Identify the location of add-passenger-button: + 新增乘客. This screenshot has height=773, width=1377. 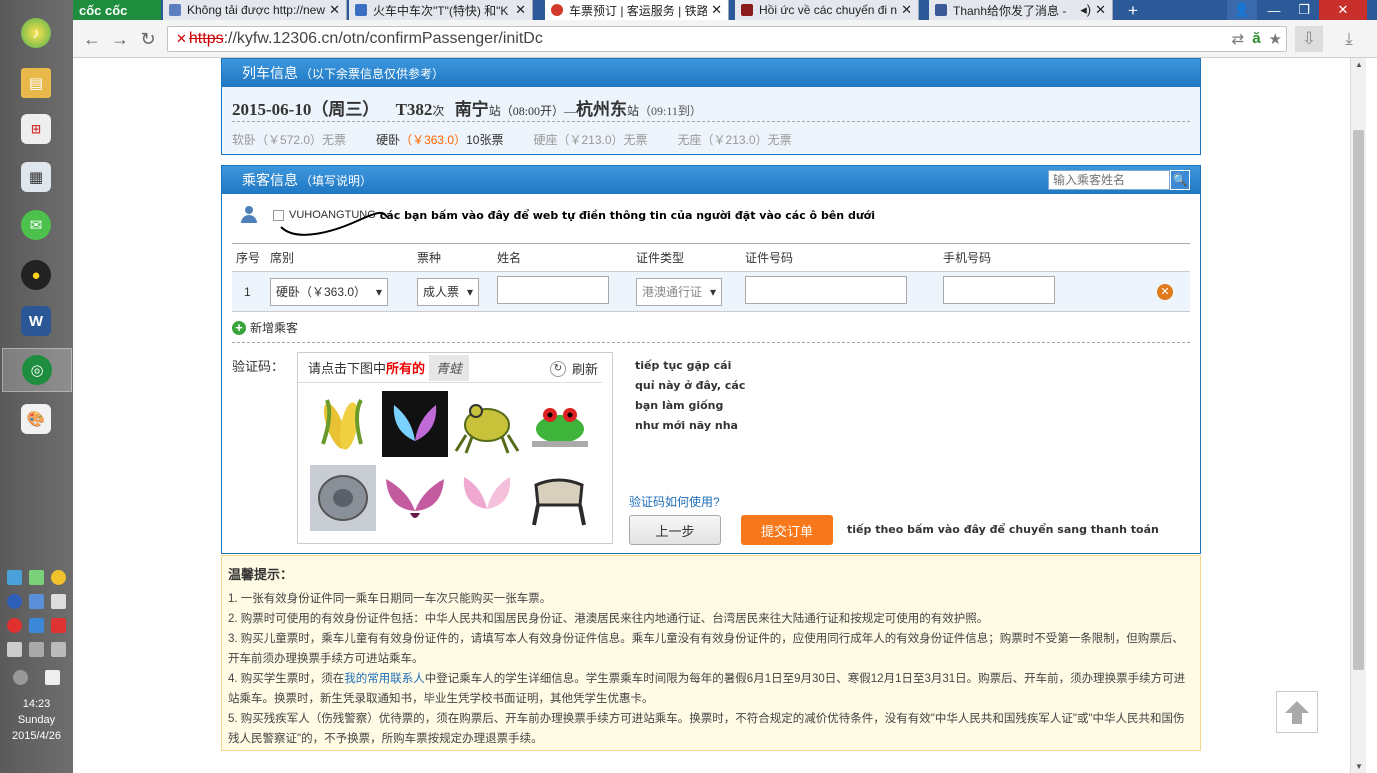
(265, 327).